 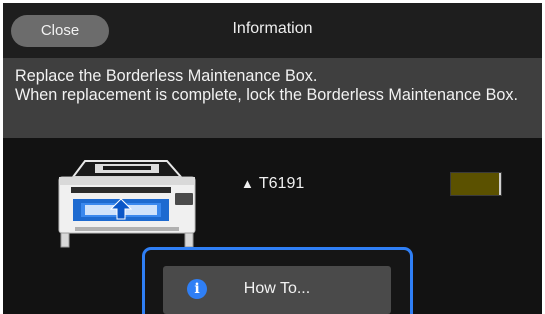 I want to click on part-number: ▲ T6191, so click(x=272, y=184).